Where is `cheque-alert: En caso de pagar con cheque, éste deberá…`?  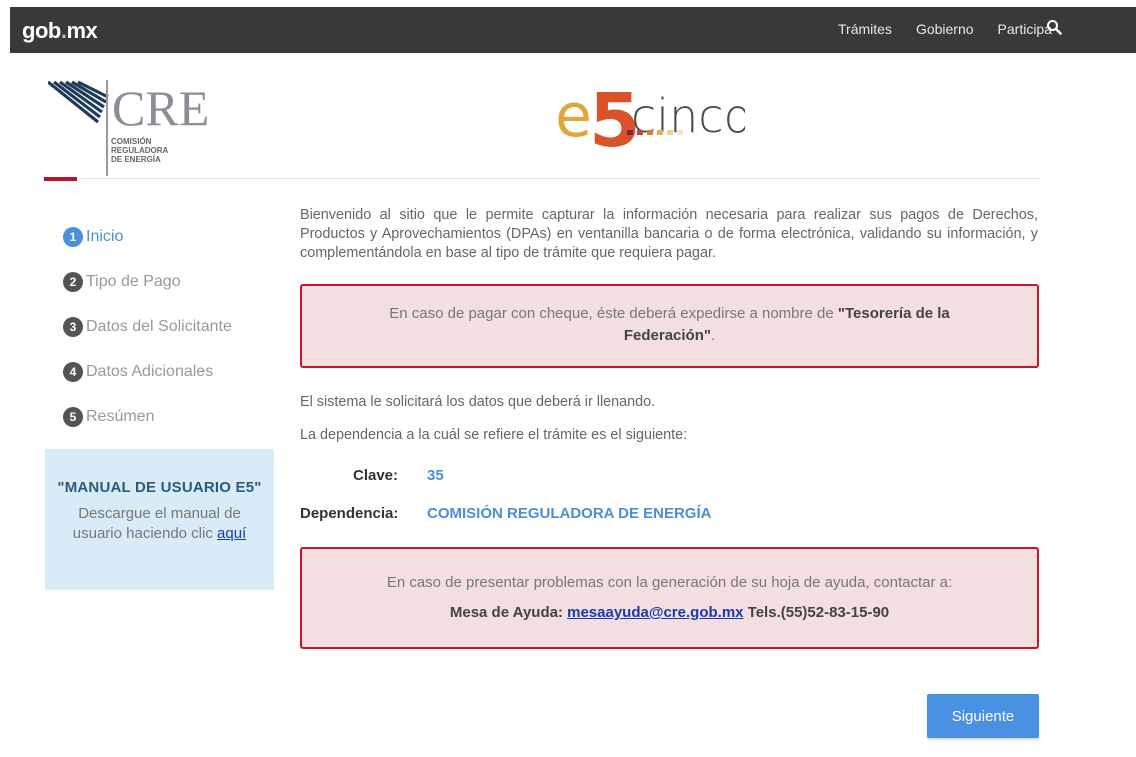 cheque-alert: En caso de pagar con cheque, éste deberá… is located at coordinates (669, 326).